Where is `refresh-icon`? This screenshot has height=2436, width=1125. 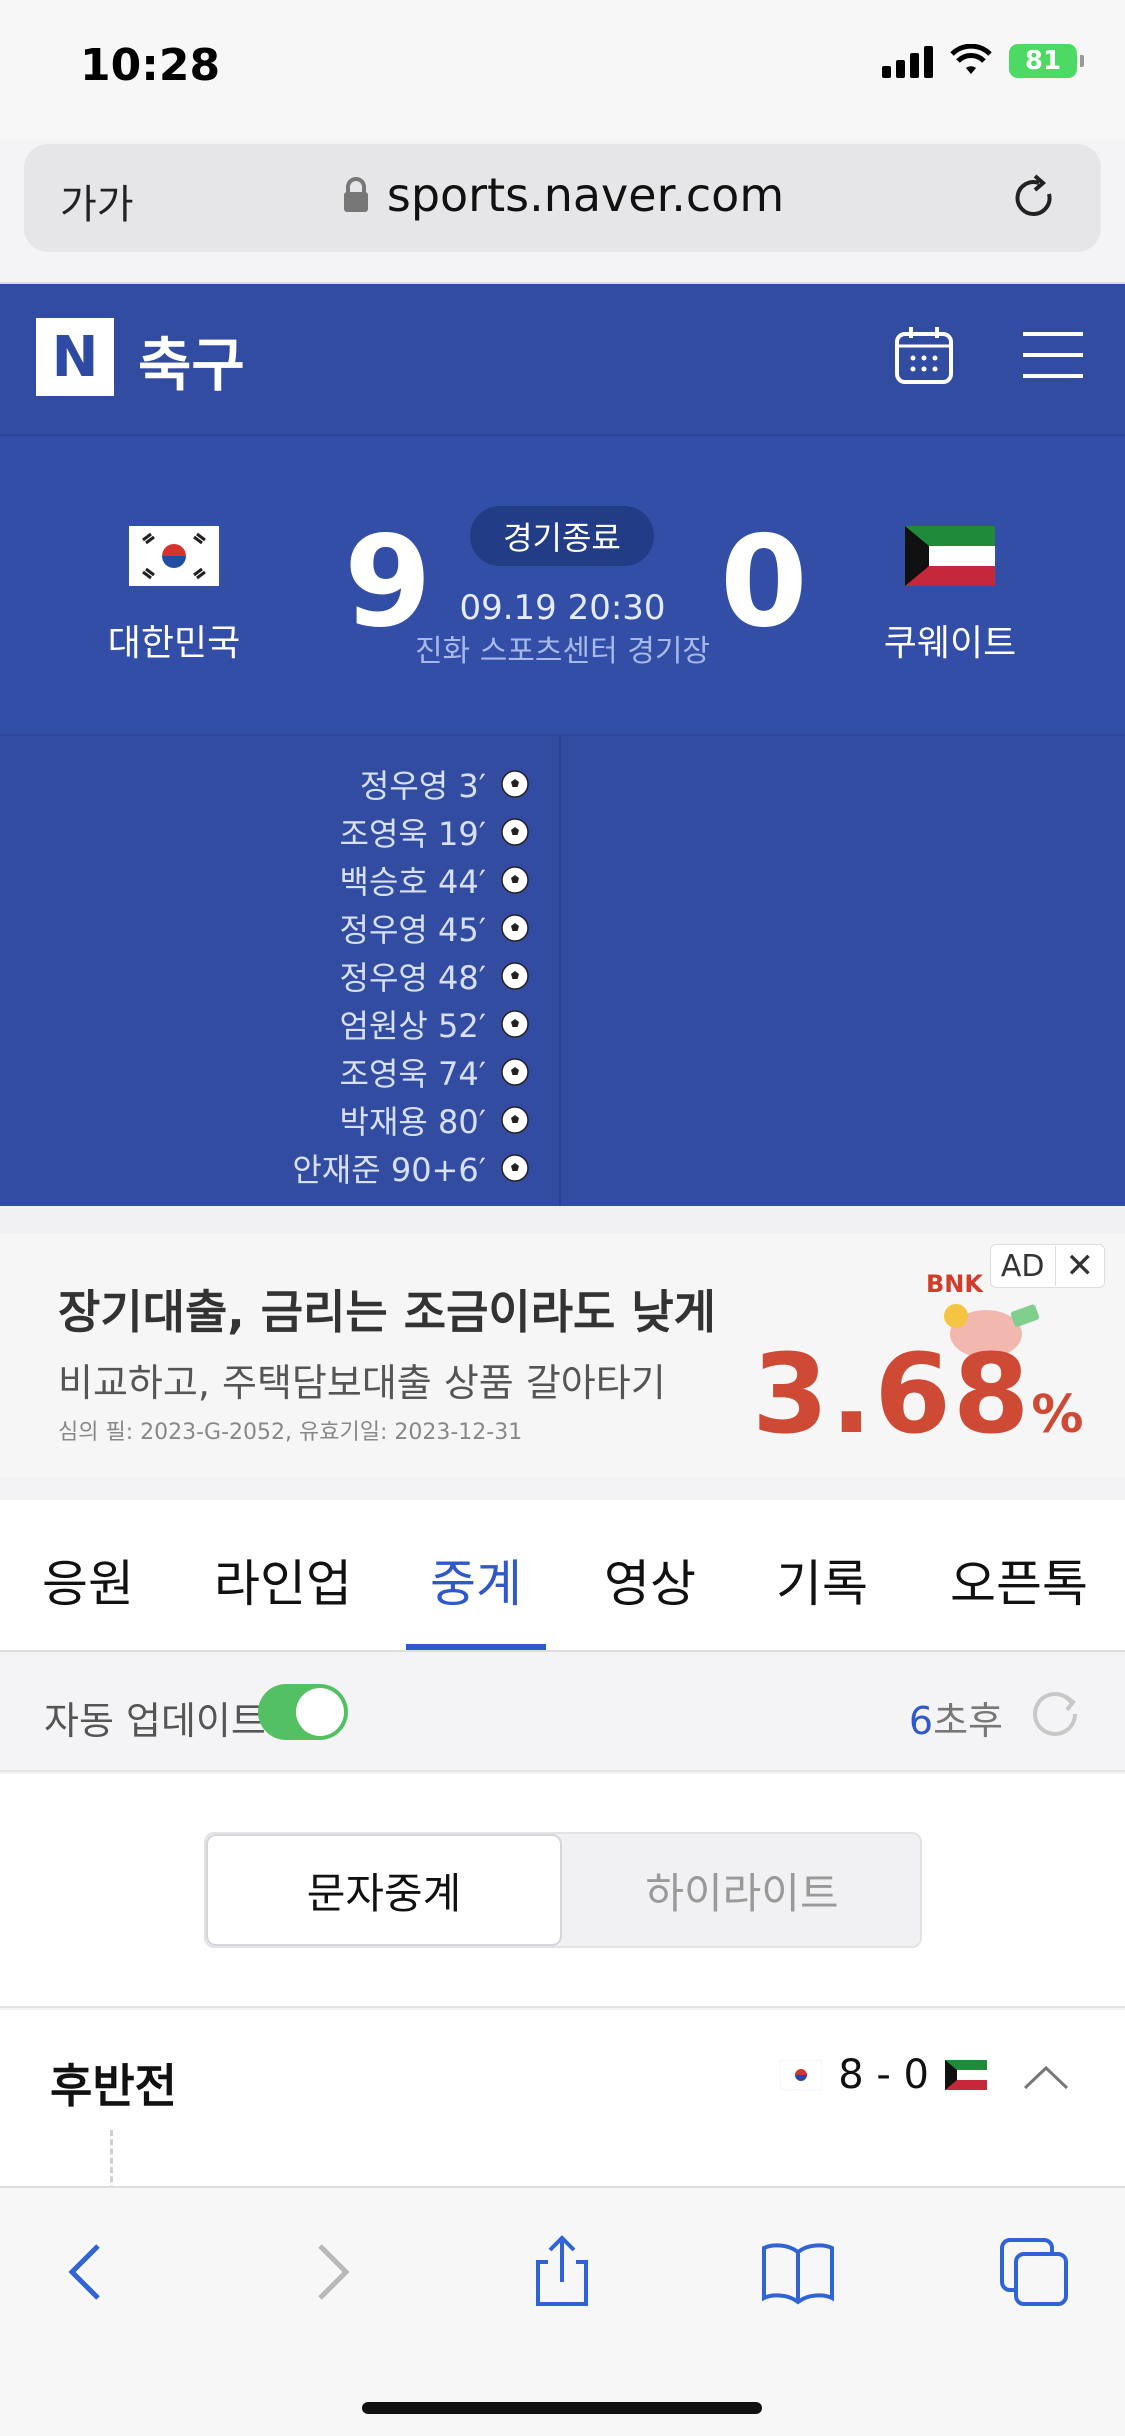
refresh-icon is located at coordinates (1055, 1712).